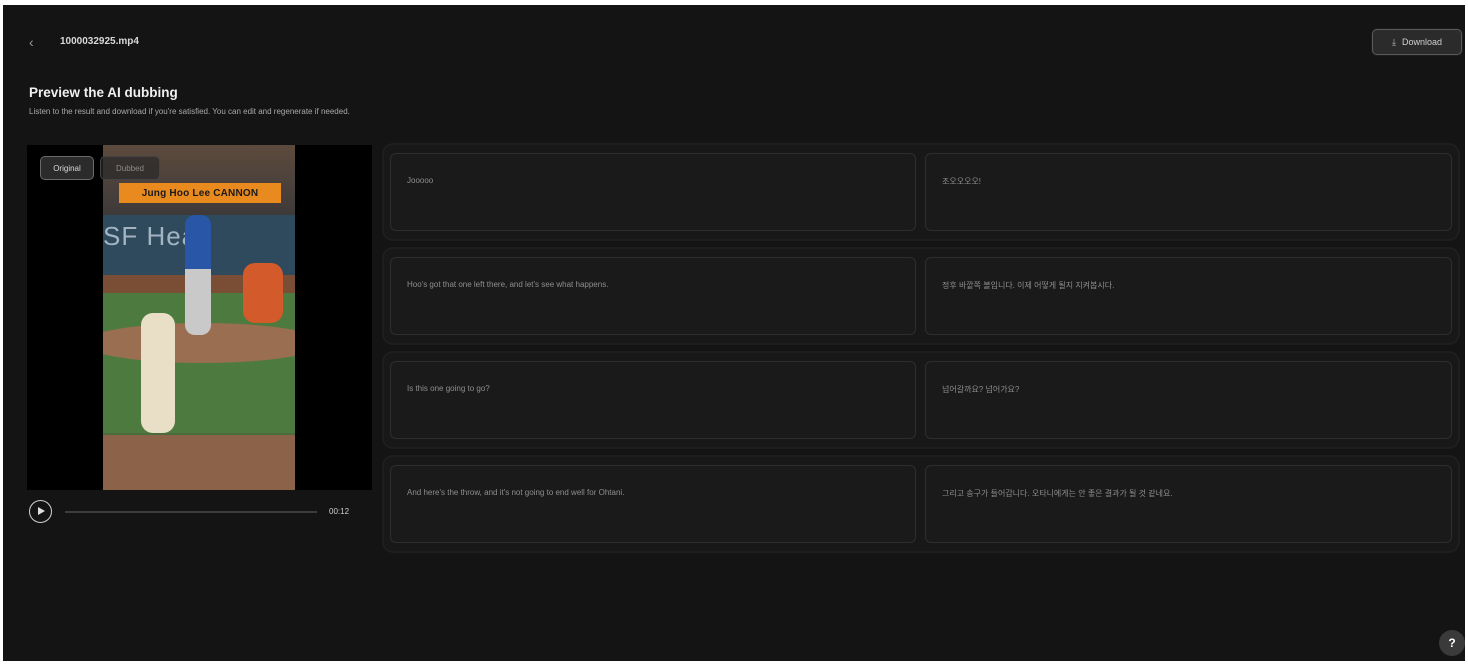 This screenshot has width=1468, height=664. I want to click on playback-controls: 00:12, so click(192, 511).